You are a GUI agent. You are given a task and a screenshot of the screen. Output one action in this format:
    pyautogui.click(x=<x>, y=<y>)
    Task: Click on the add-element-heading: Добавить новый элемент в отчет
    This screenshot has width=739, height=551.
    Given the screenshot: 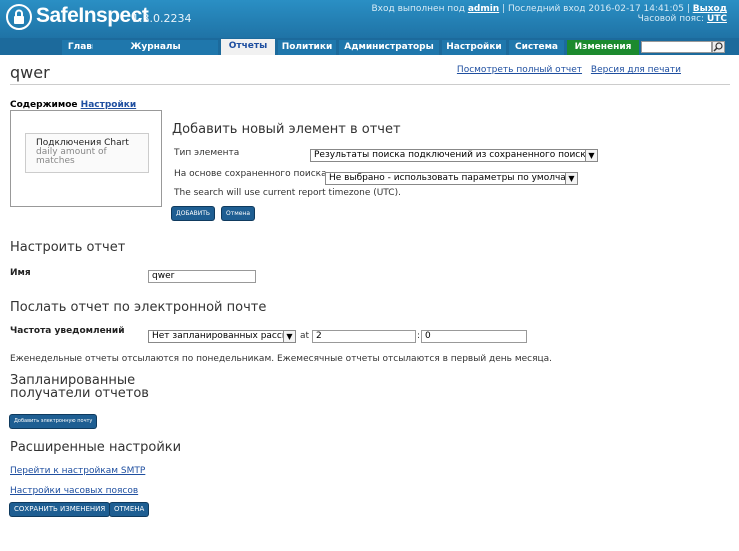 What is the action you would take?
    pyautogui.click(x=286, y=129)
    